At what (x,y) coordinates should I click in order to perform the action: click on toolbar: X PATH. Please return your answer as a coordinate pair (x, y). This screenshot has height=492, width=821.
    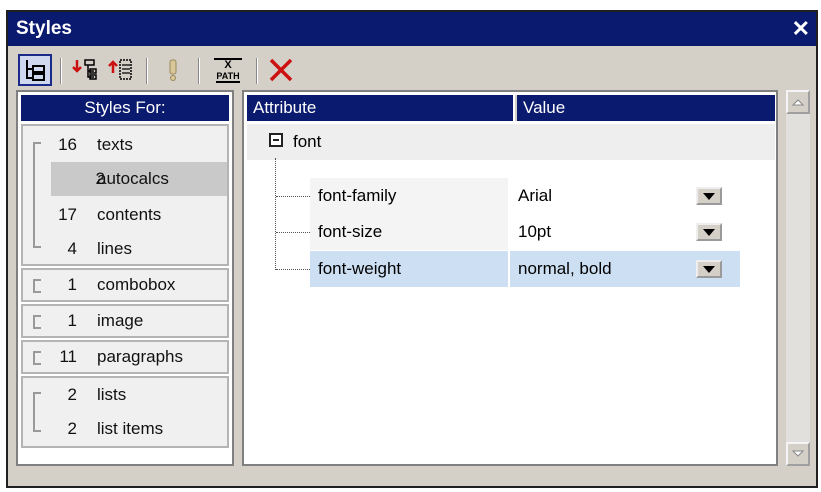
    Looking at the image, I should click on (412, 70).